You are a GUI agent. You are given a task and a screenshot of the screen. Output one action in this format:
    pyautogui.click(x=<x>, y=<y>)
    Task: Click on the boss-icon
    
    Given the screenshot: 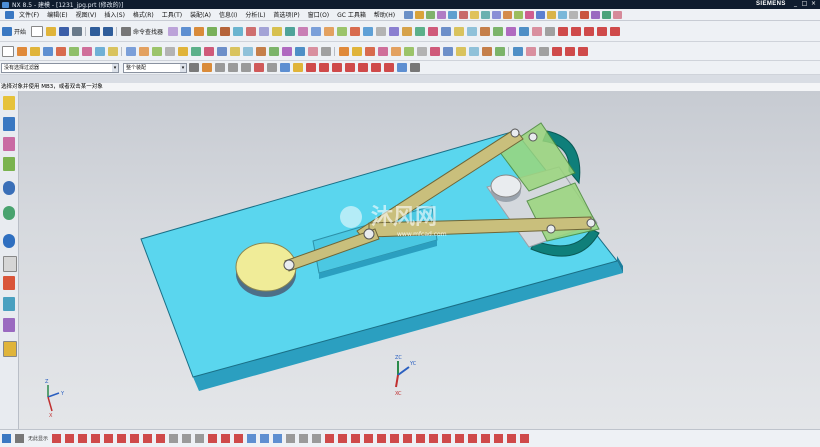 What is the action you would take?
    pyautogui.click(x=60, y=51)
    